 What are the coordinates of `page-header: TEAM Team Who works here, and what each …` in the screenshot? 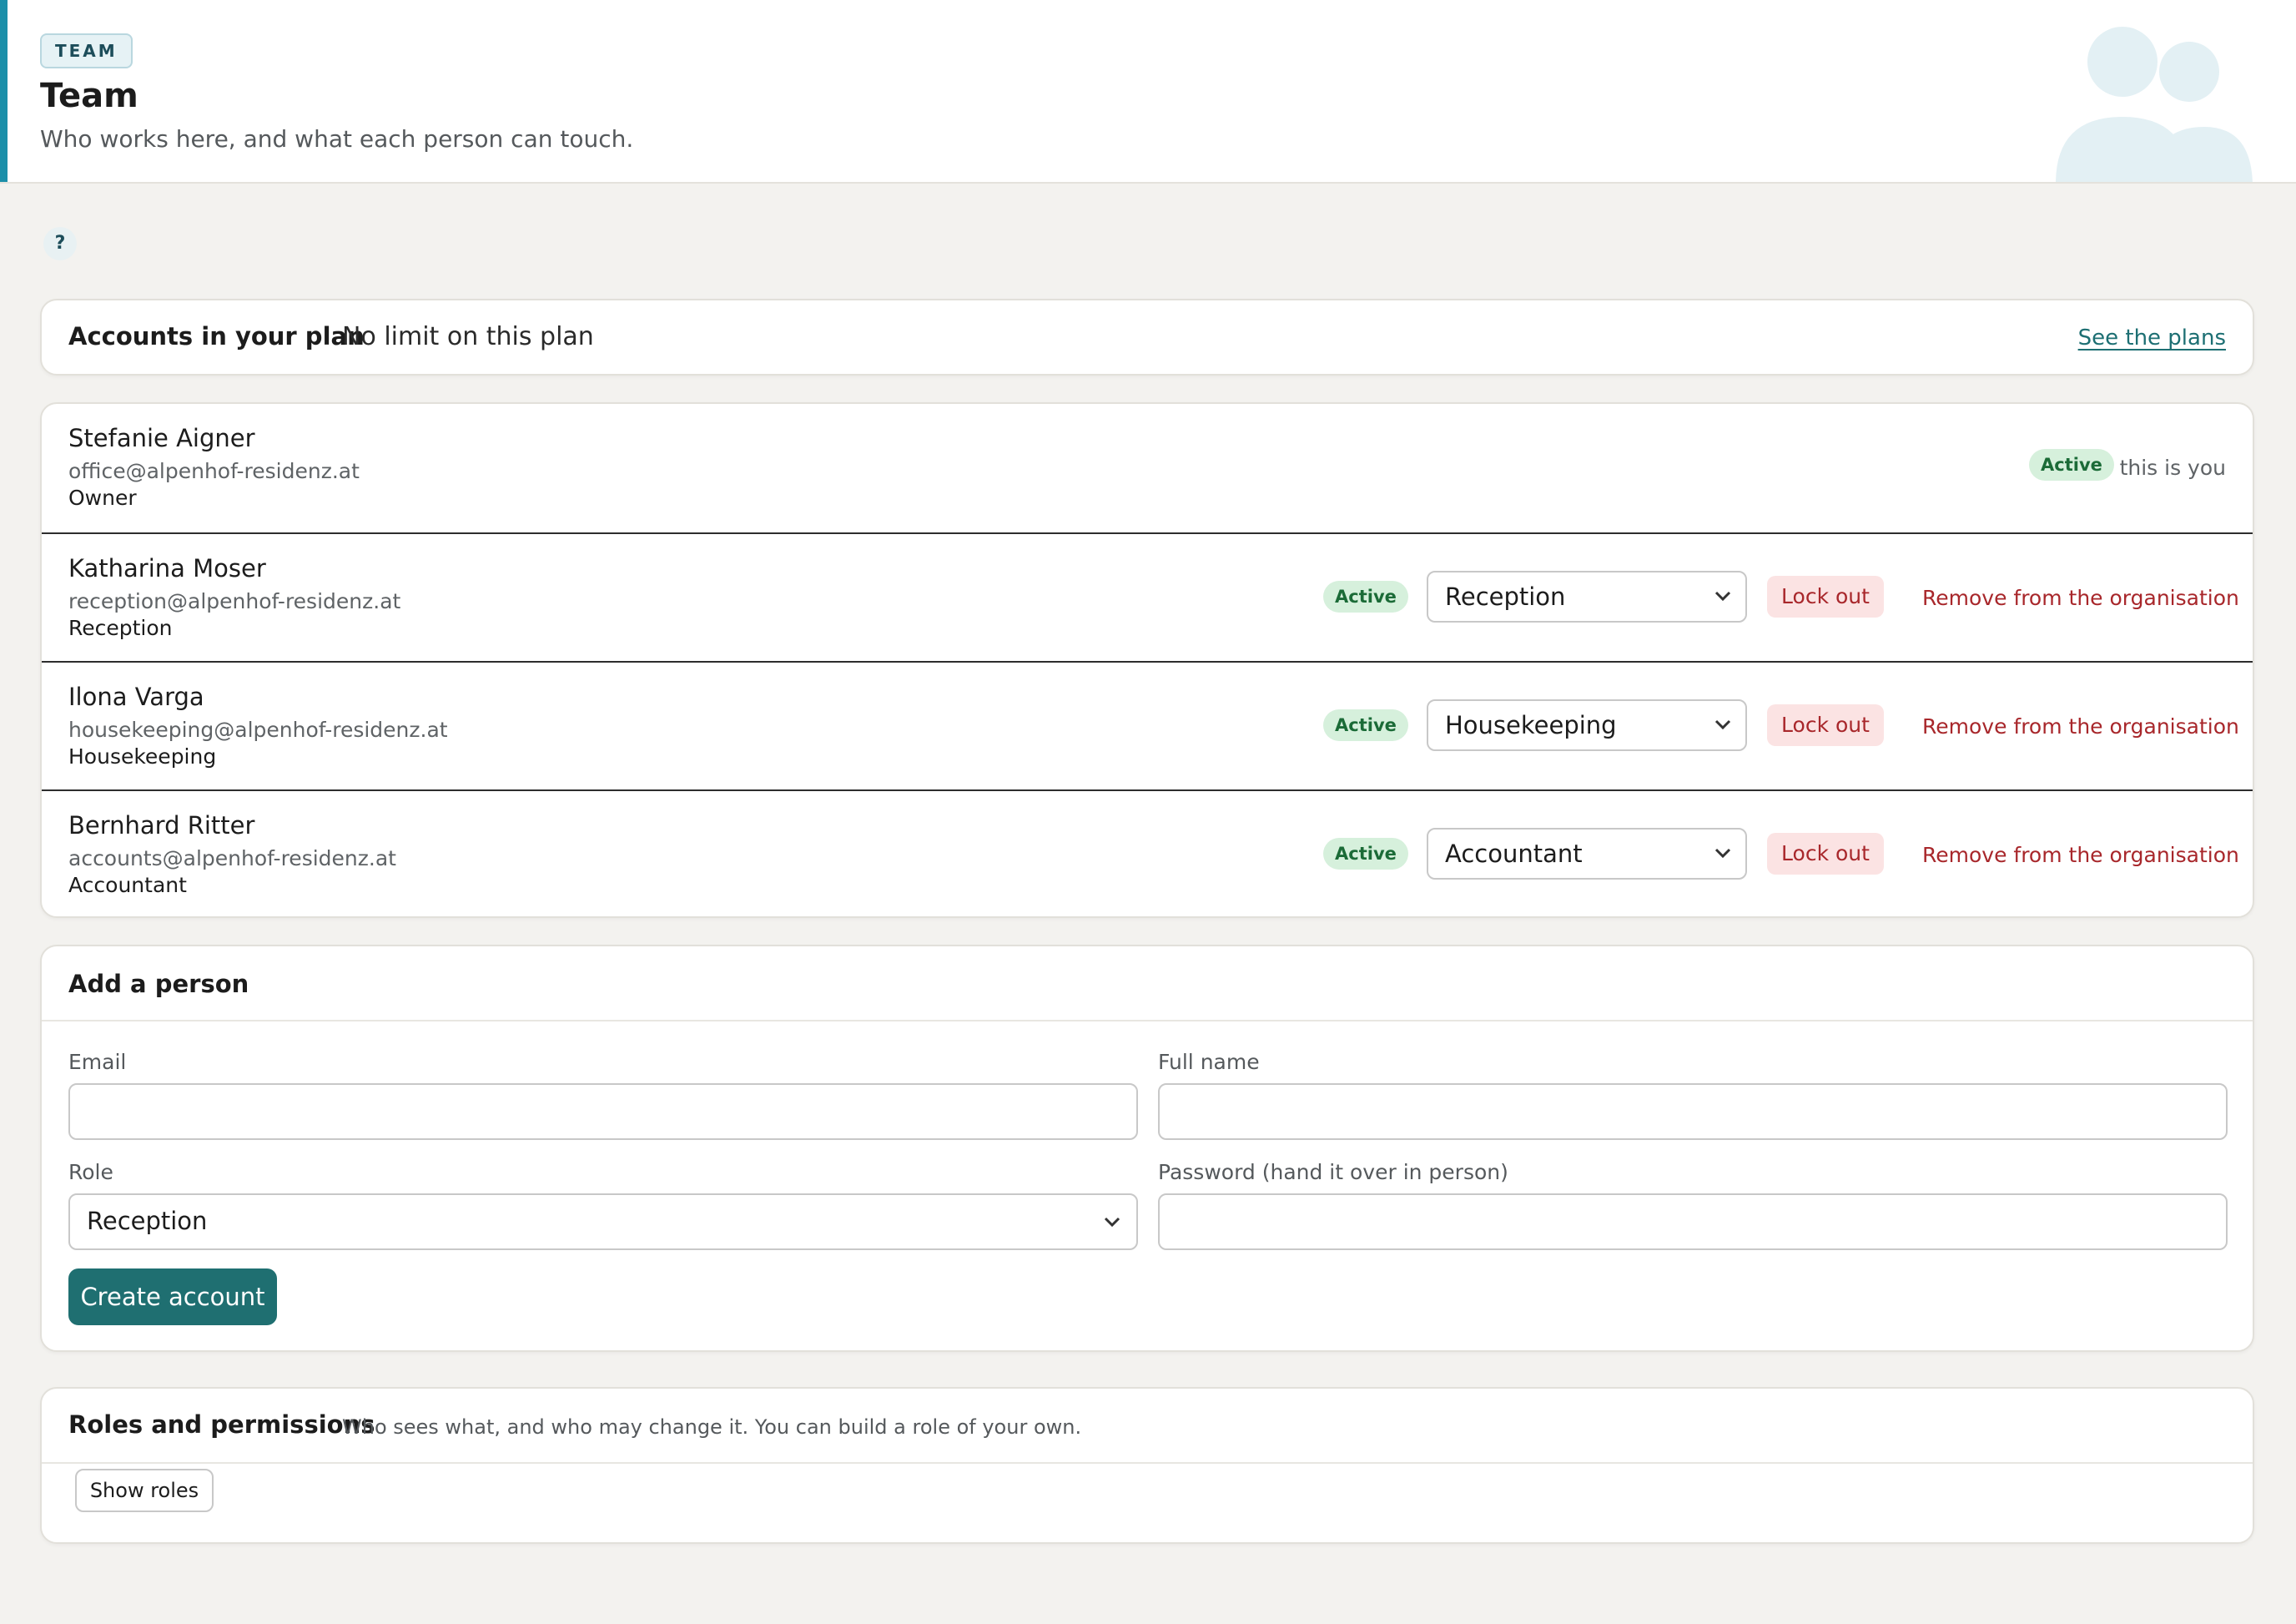 It's located at (1148, 92).